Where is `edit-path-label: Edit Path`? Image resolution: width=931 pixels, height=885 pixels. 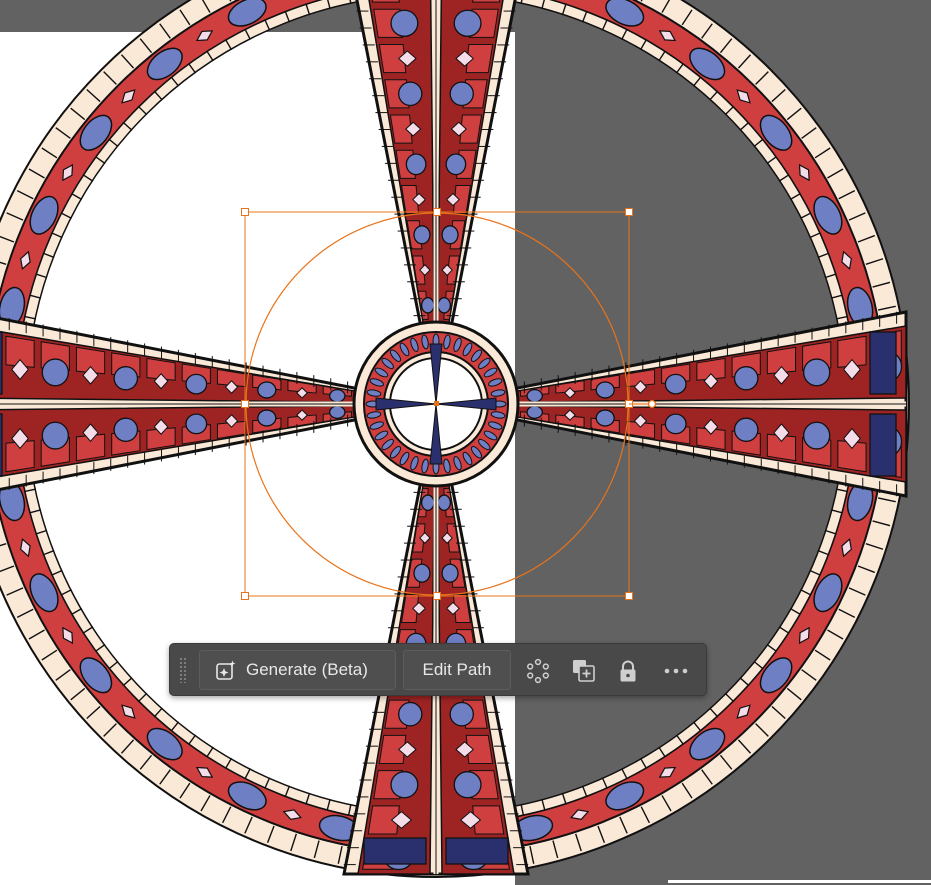
edit-path-label: Edit Path is located at coordinates (457, 669).